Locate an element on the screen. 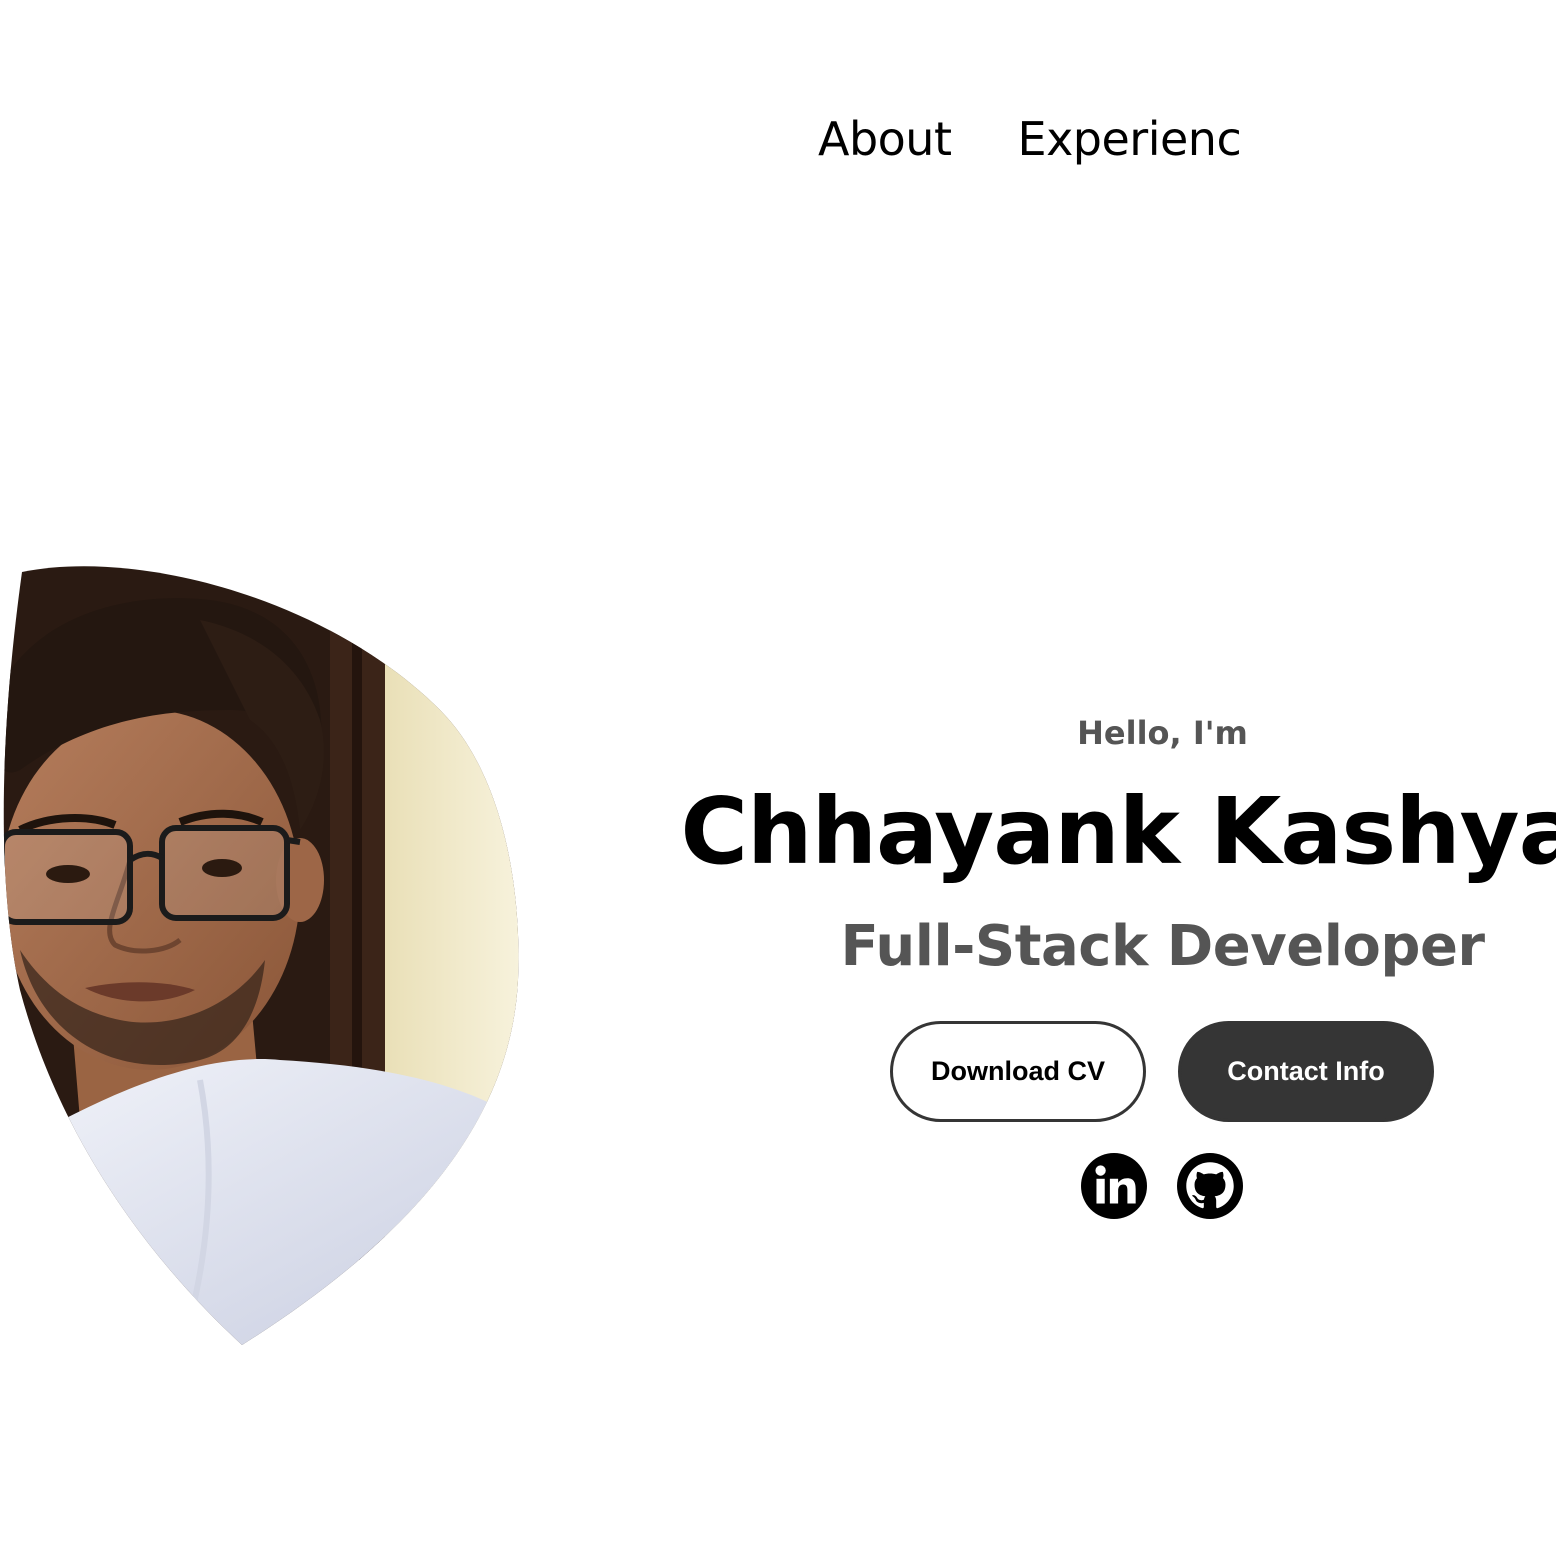 The width and height of the screenshot is (1556, 1556). nav-link-experience: Experience is located at coordinates (1130, 139).